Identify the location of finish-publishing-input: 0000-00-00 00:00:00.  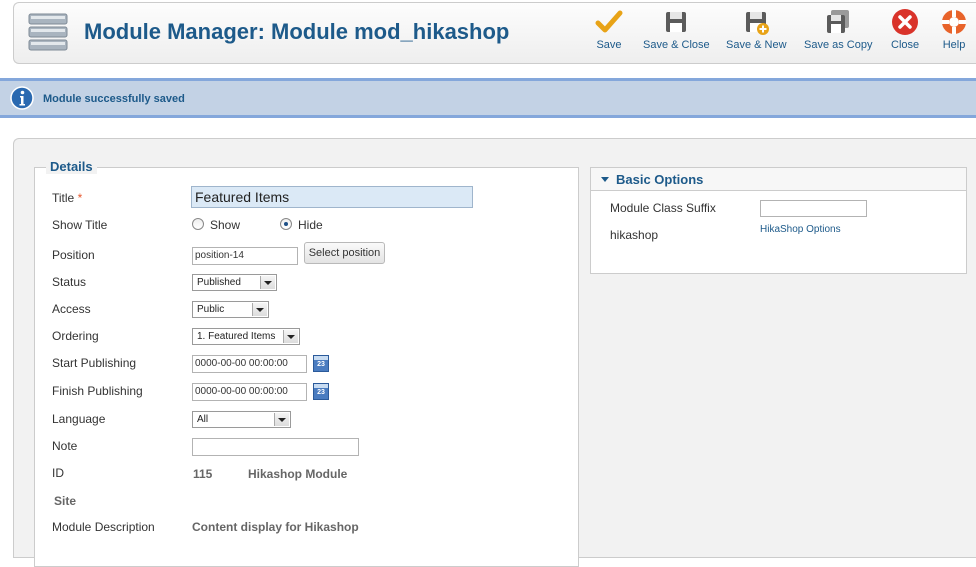
(249, 392).